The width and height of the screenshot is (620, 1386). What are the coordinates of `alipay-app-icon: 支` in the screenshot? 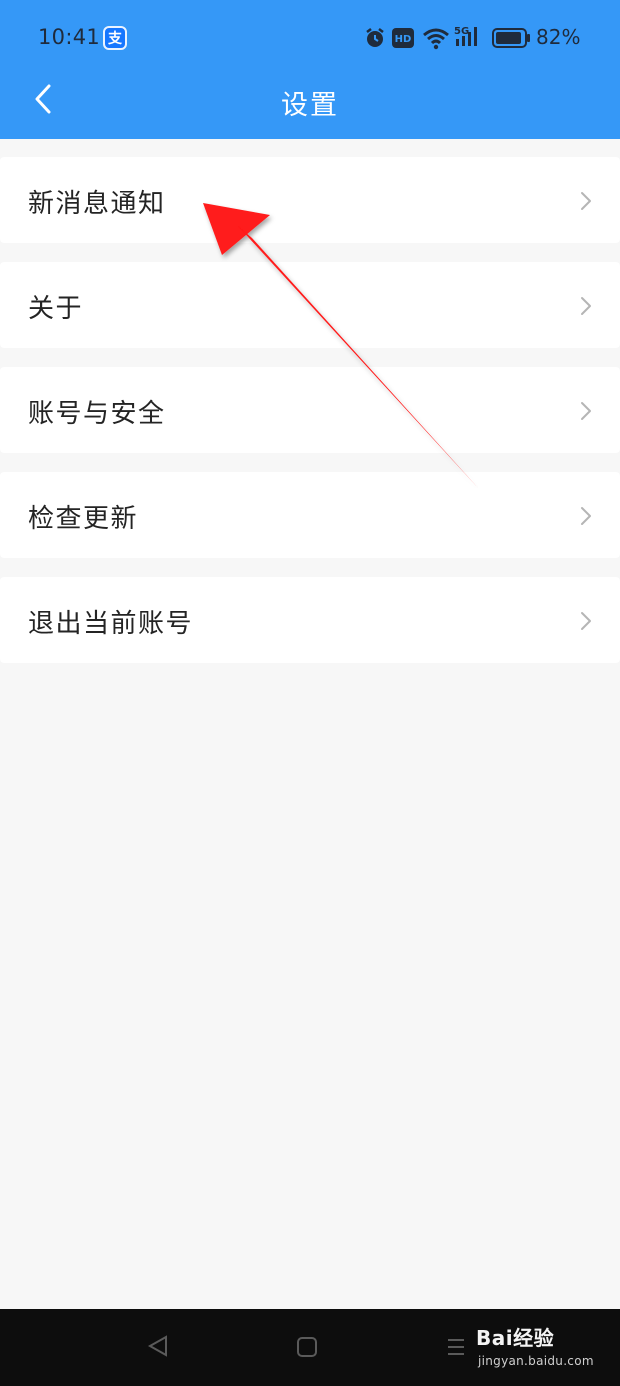 It's located at (115, 38).